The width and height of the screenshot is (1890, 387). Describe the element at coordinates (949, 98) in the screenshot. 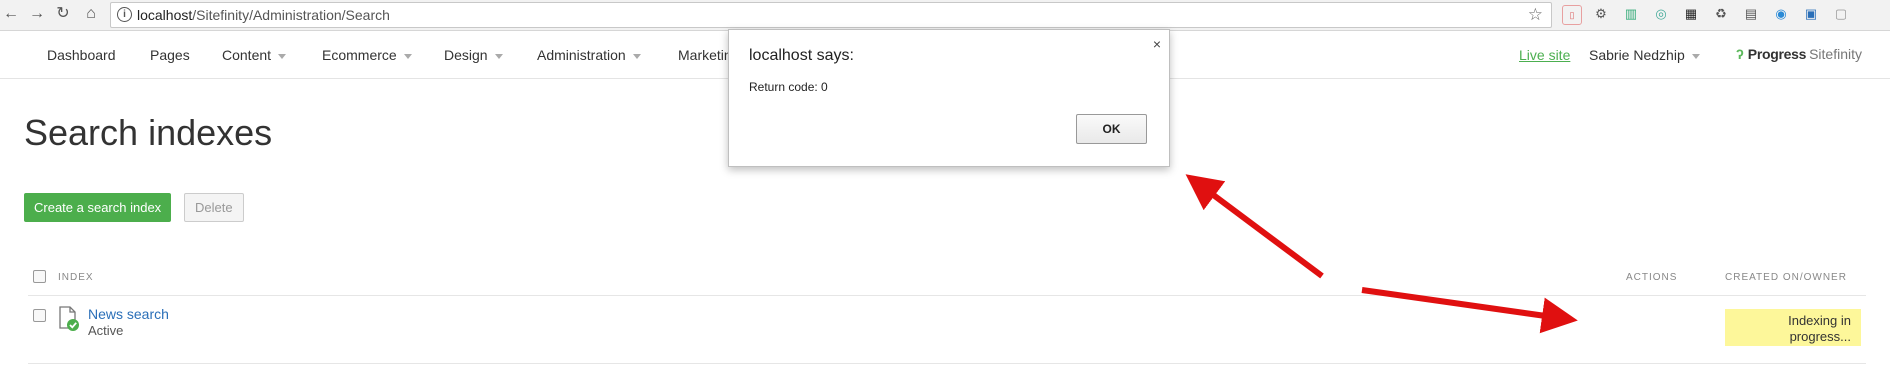

I see `alert-dialog: localhost says: × Return code: 0 OK` at that location.